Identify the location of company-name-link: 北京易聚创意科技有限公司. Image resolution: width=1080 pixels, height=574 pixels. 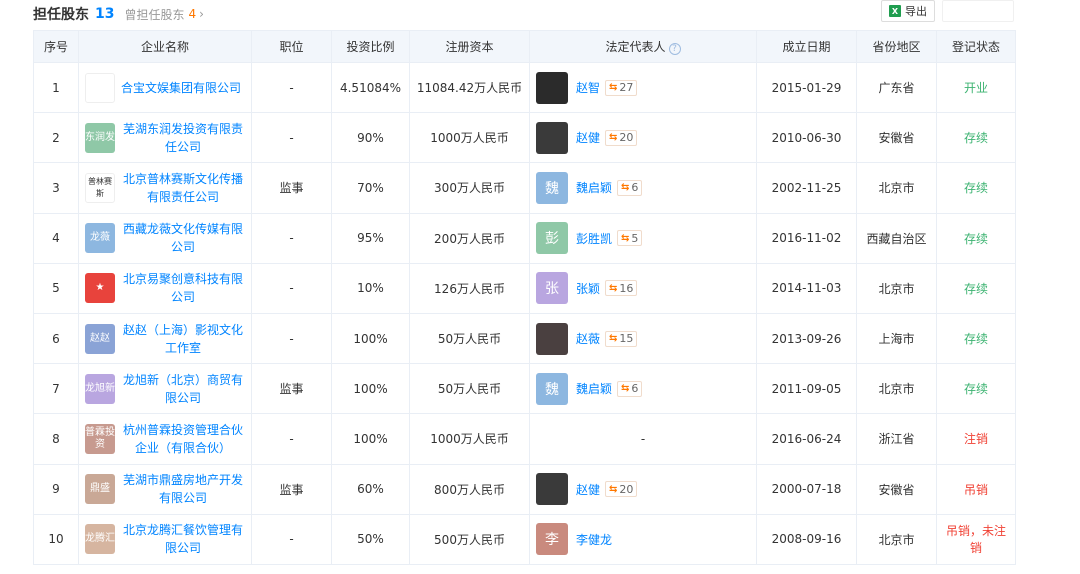
(183, 288).